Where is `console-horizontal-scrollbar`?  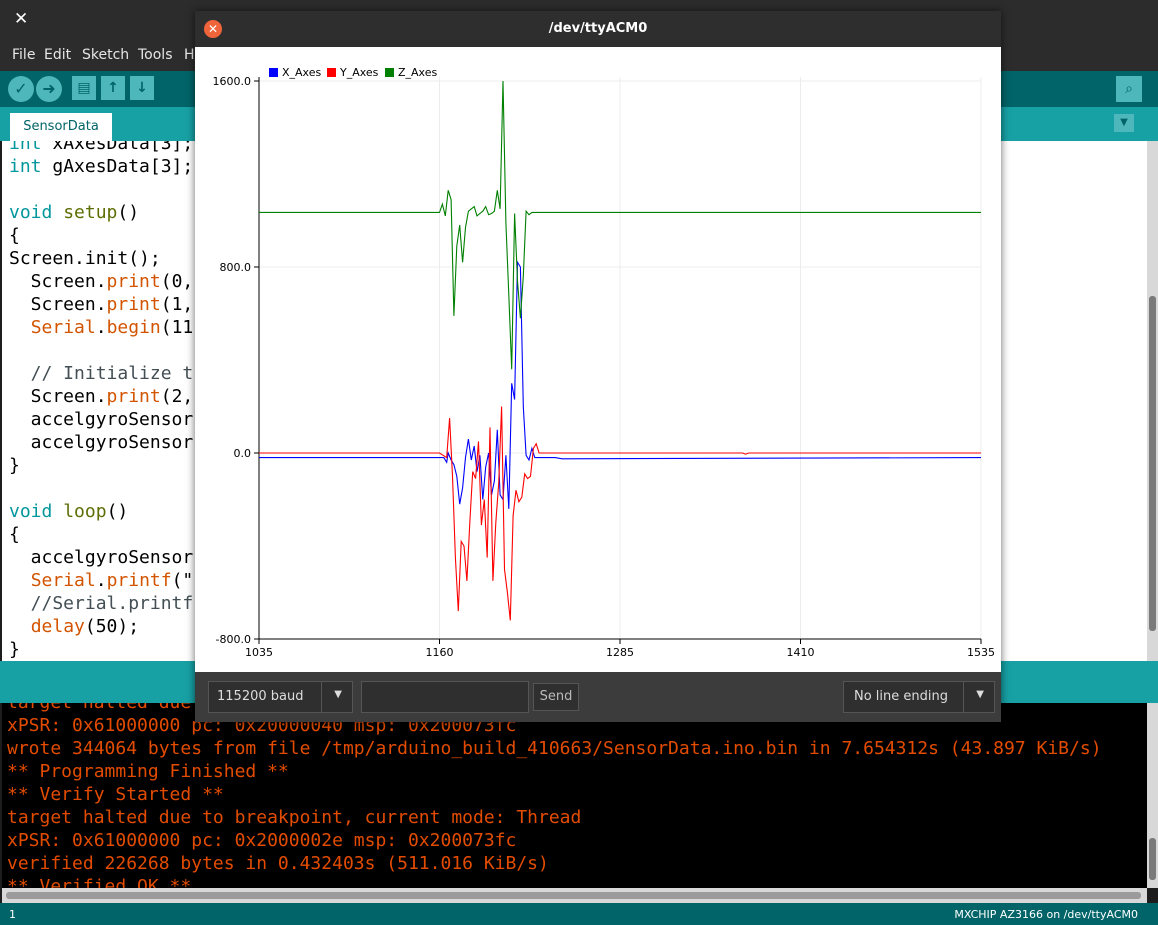
console-horizontal-scrollbar is located at coordinates (574, 895).